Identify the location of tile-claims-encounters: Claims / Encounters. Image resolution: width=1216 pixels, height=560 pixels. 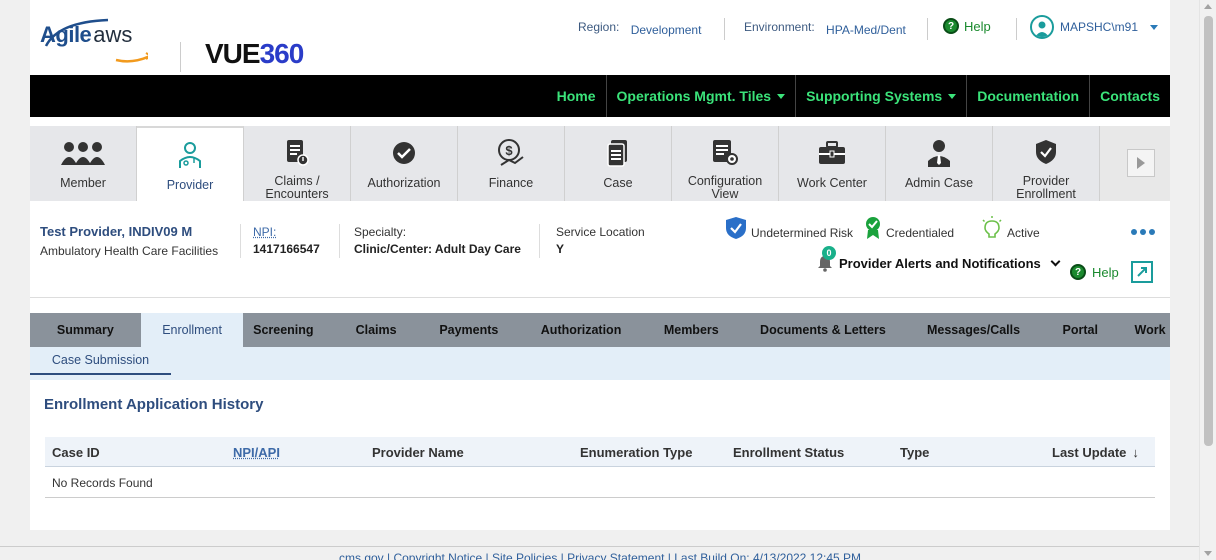
(297, 163).